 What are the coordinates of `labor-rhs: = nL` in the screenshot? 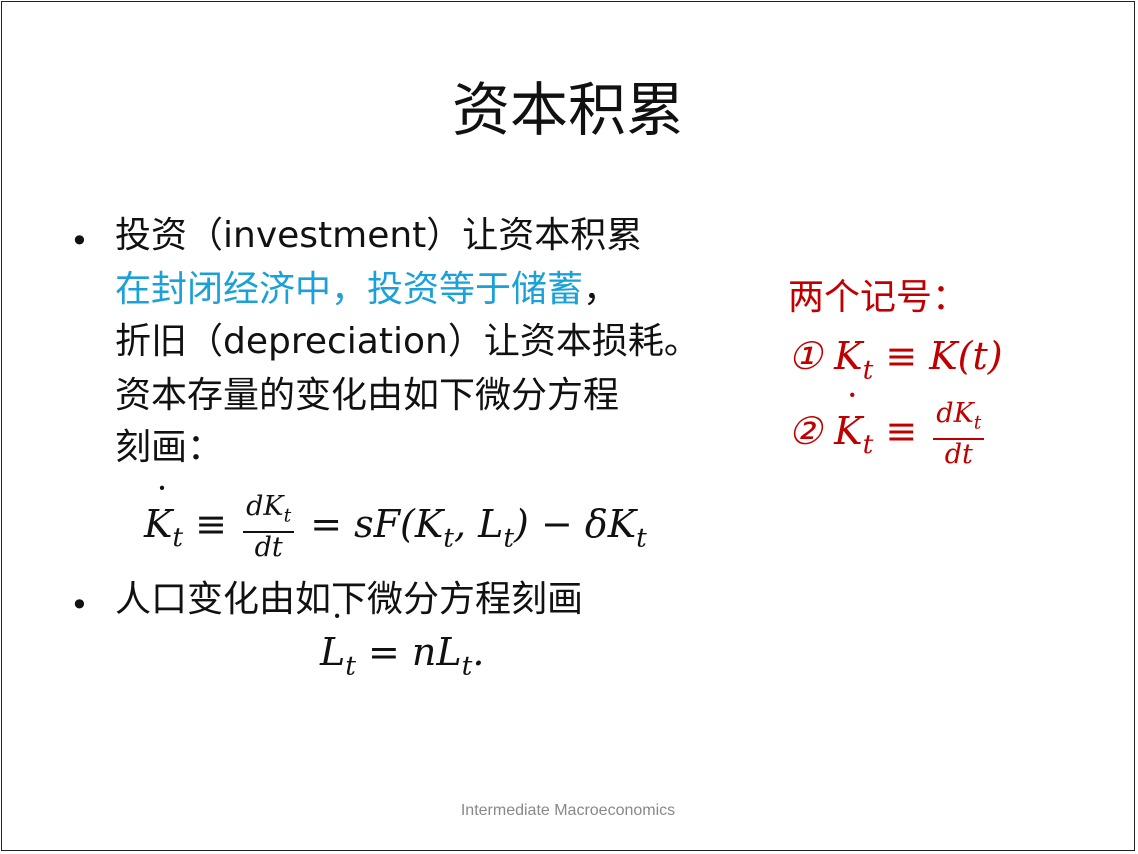 It's located at (415, 652).